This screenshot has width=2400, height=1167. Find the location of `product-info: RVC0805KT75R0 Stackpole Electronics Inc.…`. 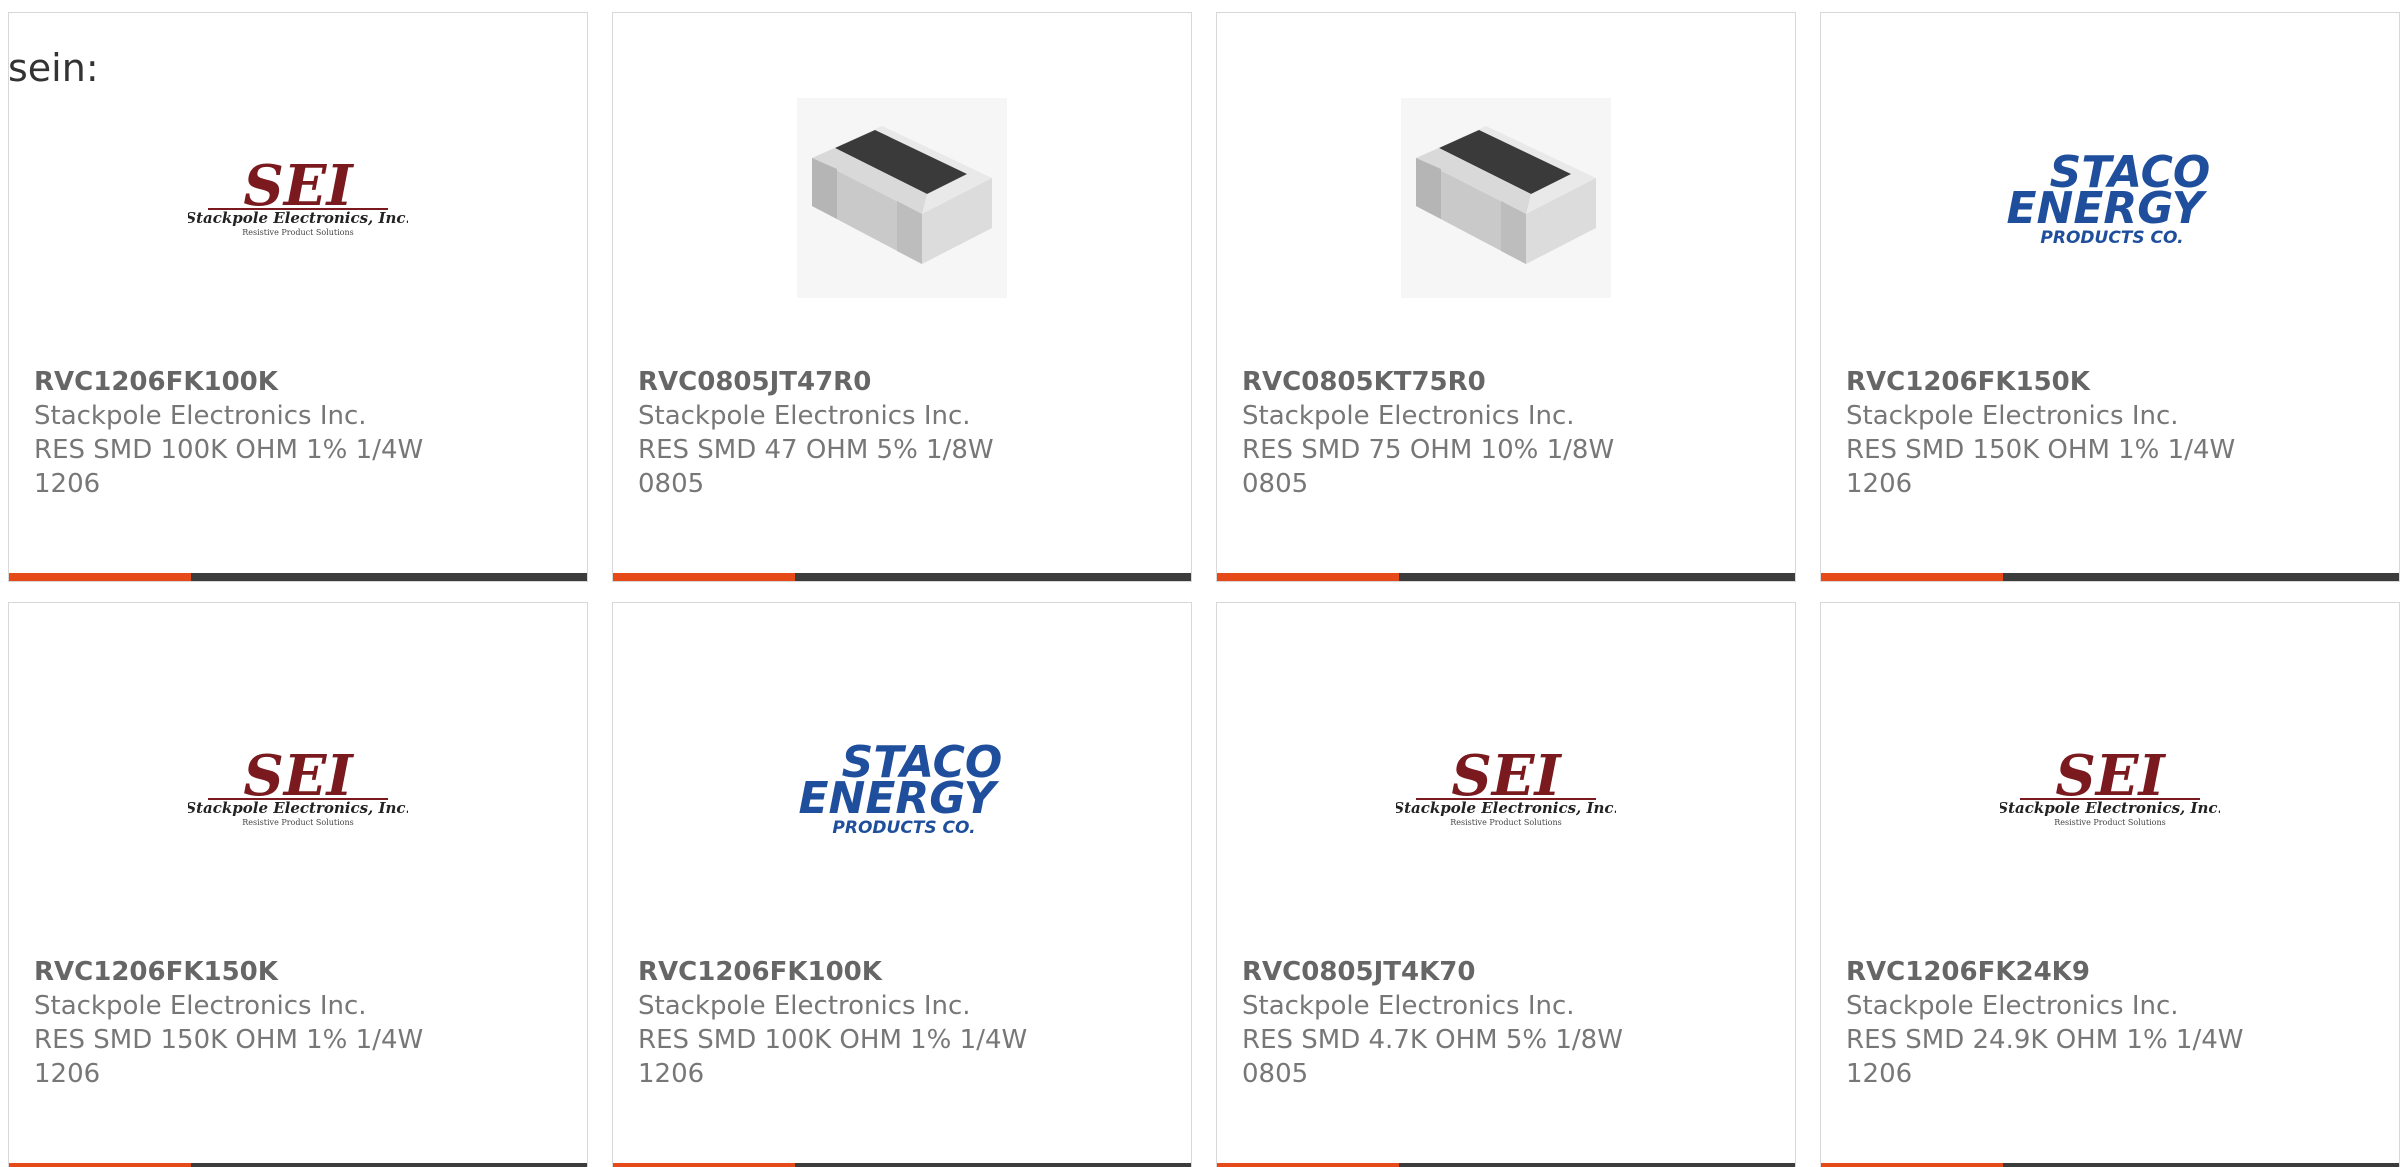

product-info: RVC0805KT75R0 Stackpole Electronics Inc.… is located at coordinates (1452, 433).